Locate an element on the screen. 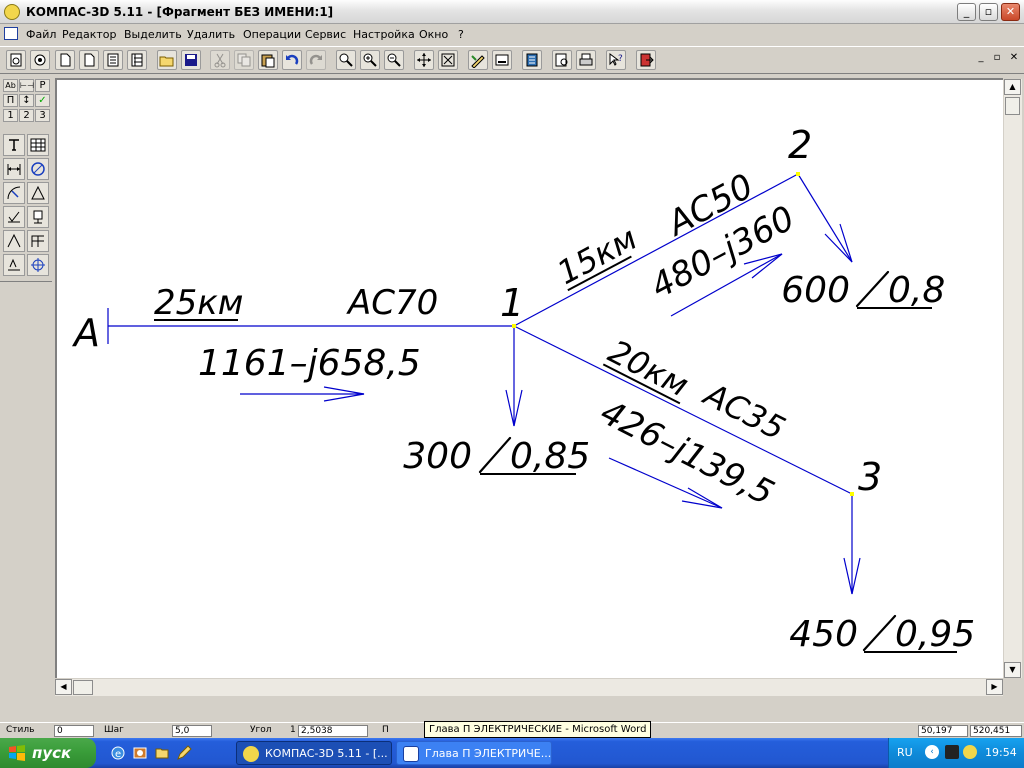 This screenshot has height=768, width=1024. horizontal-scroll-thumb is located at coordinates (83, 687).